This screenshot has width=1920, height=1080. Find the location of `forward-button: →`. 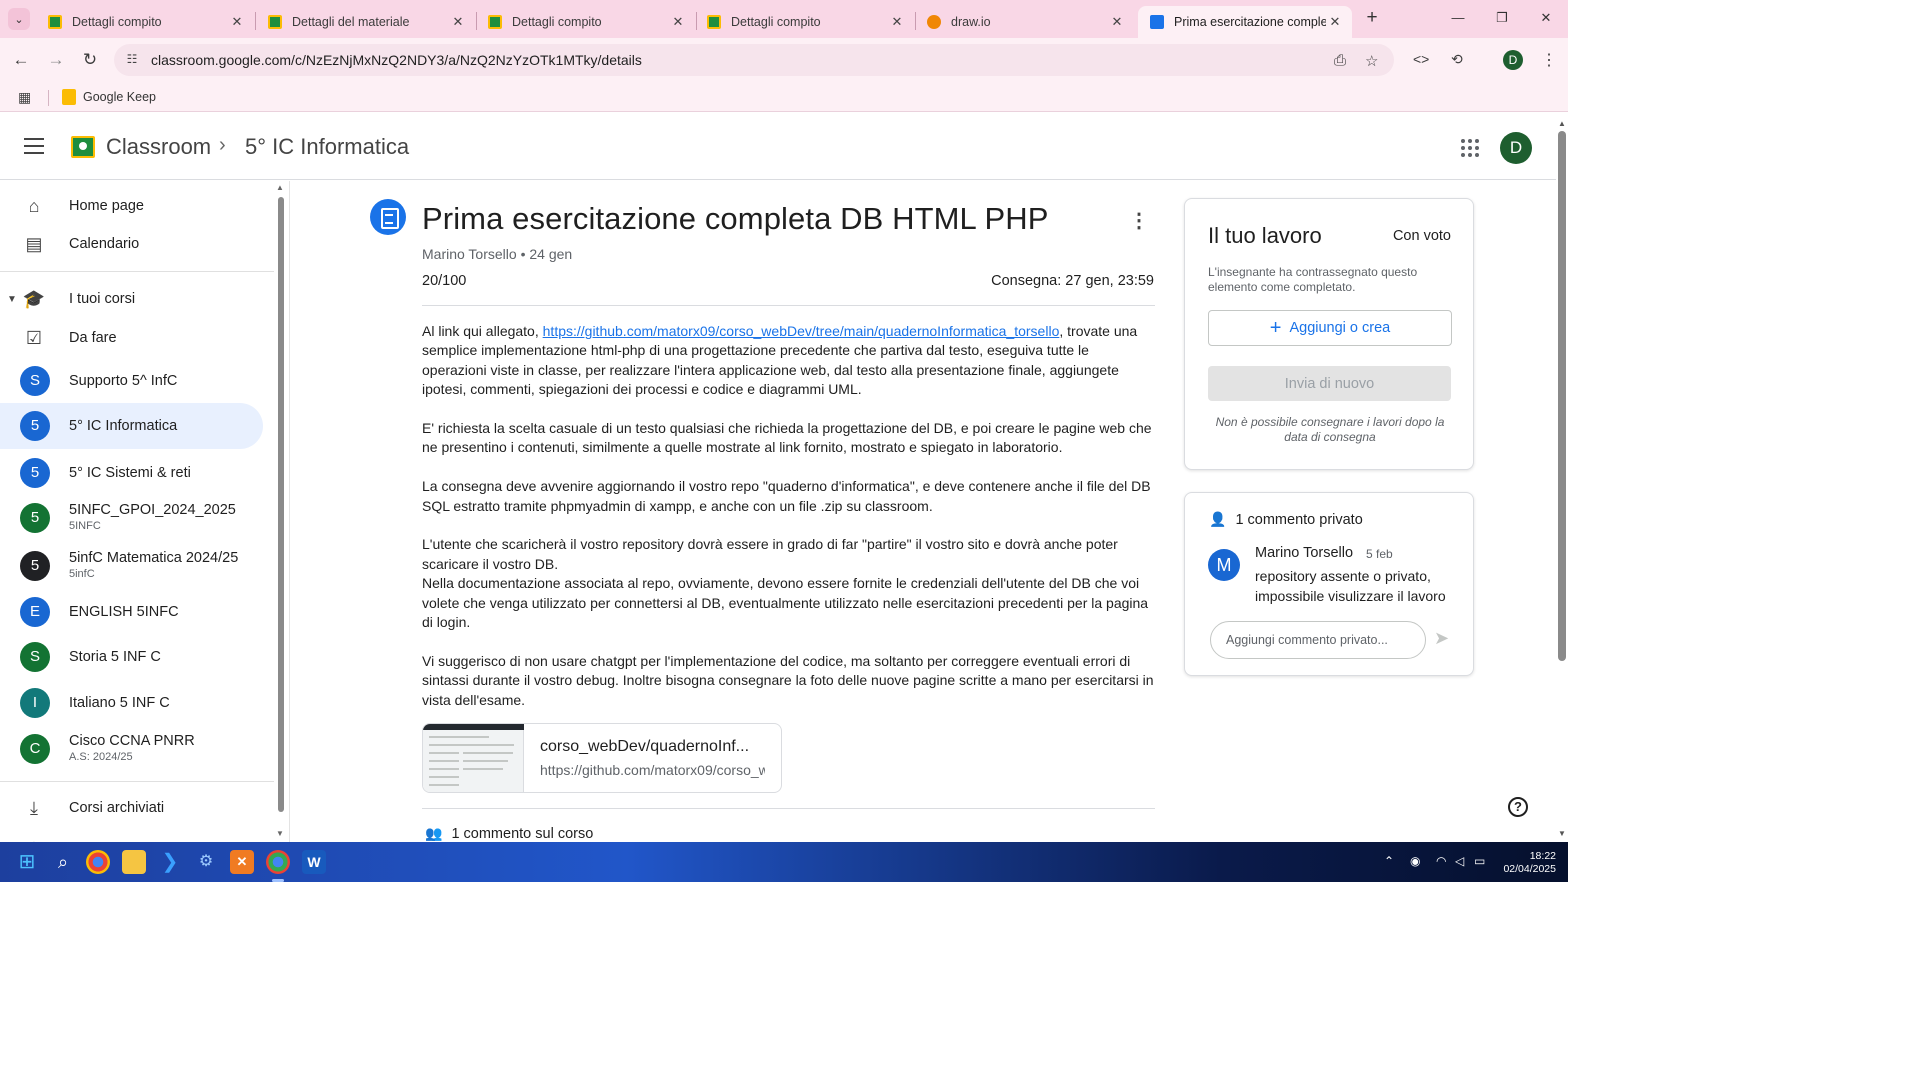

forward-button: → is located at coordinates (56, 60).